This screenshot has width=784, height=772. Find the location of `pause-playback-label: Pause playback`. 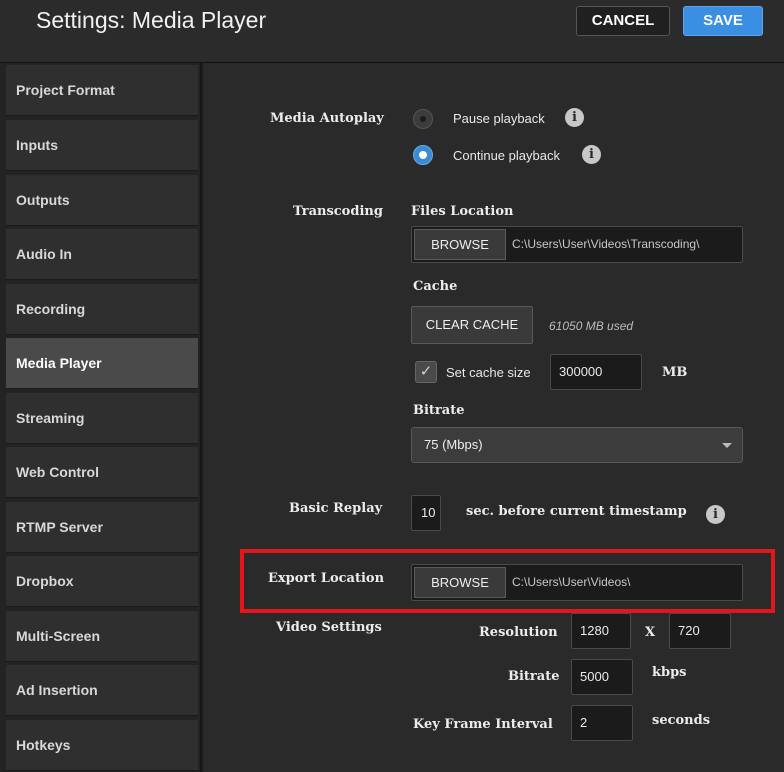

pause-playback-label: Pause playback is located at coordinates (499, 118).